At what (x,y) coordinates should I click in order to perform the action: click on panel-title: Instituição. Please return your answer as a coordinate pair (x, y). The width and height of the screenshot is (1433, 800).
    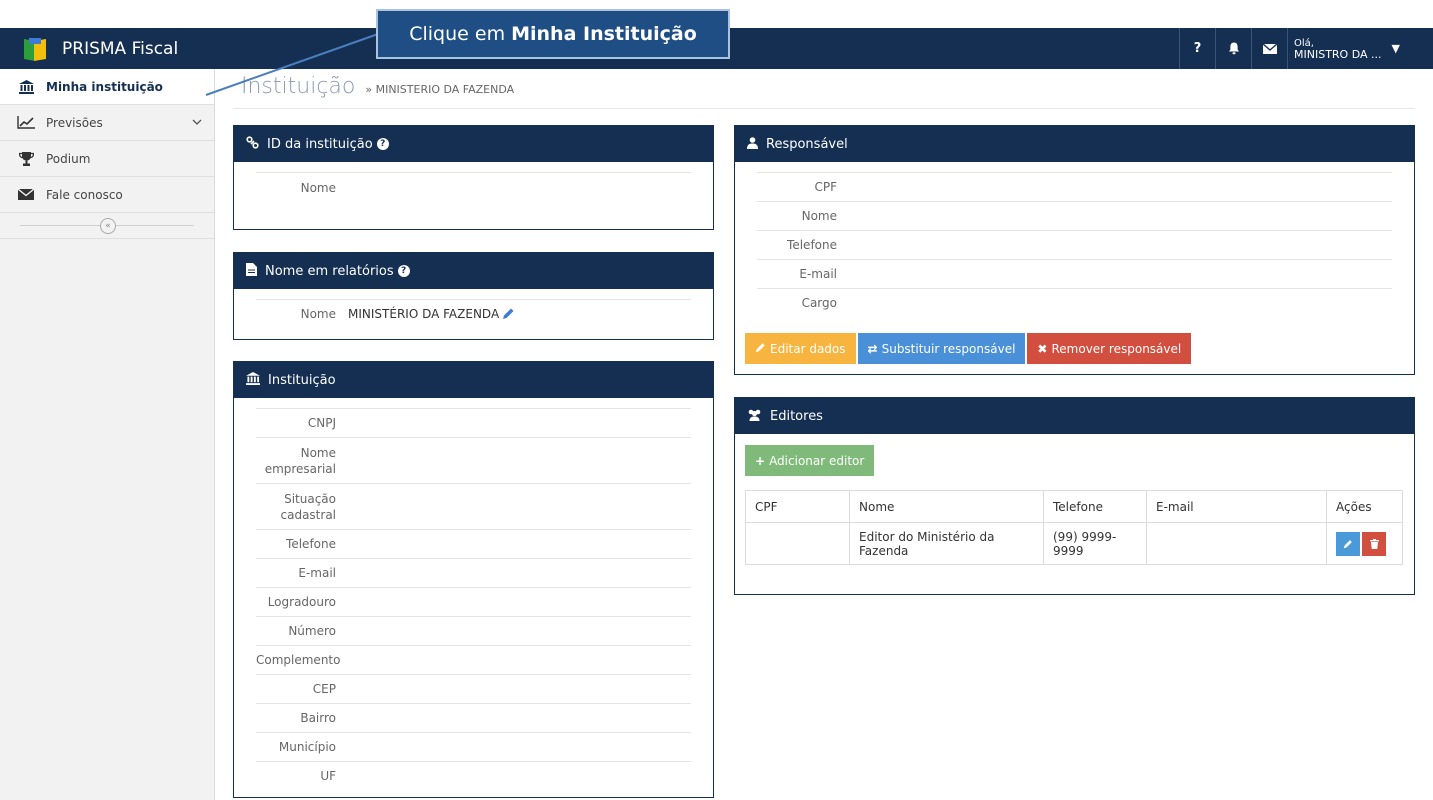
    Looking at the image, I should click on (302, 380).